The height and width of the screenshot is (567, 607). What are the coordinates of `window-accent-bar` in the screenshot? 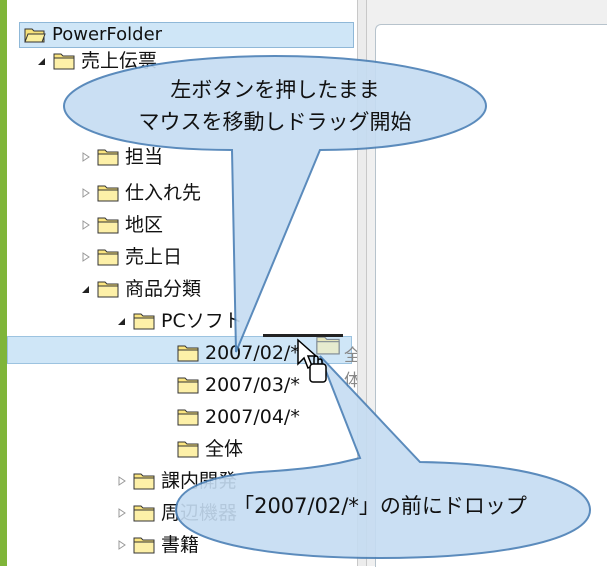 It's located at (3, 283).